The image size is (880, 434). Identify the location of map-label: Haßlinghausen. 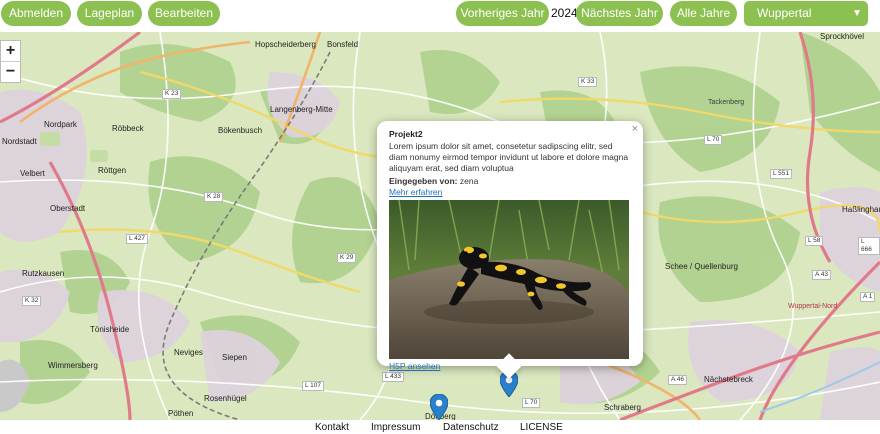
(861, 209).